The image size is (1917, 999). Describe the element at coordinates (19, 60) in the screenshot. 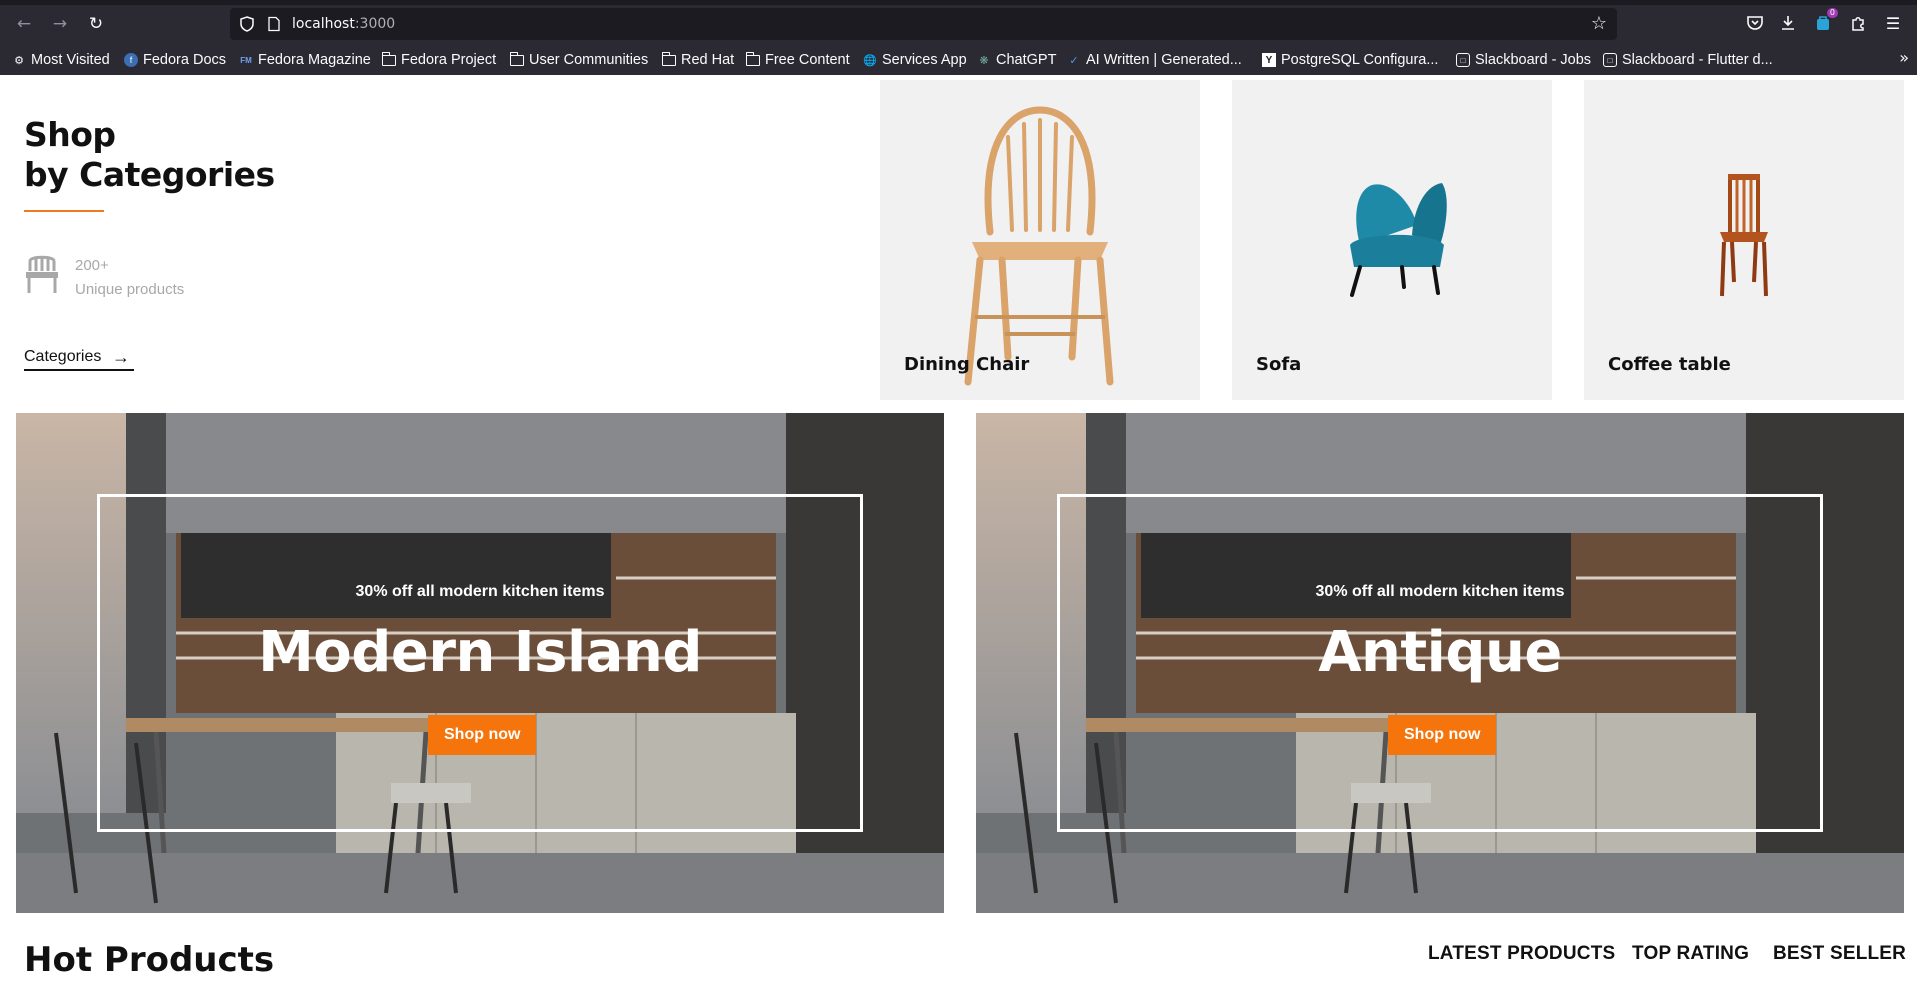

I see `gear-icon: ⚙` at that location.